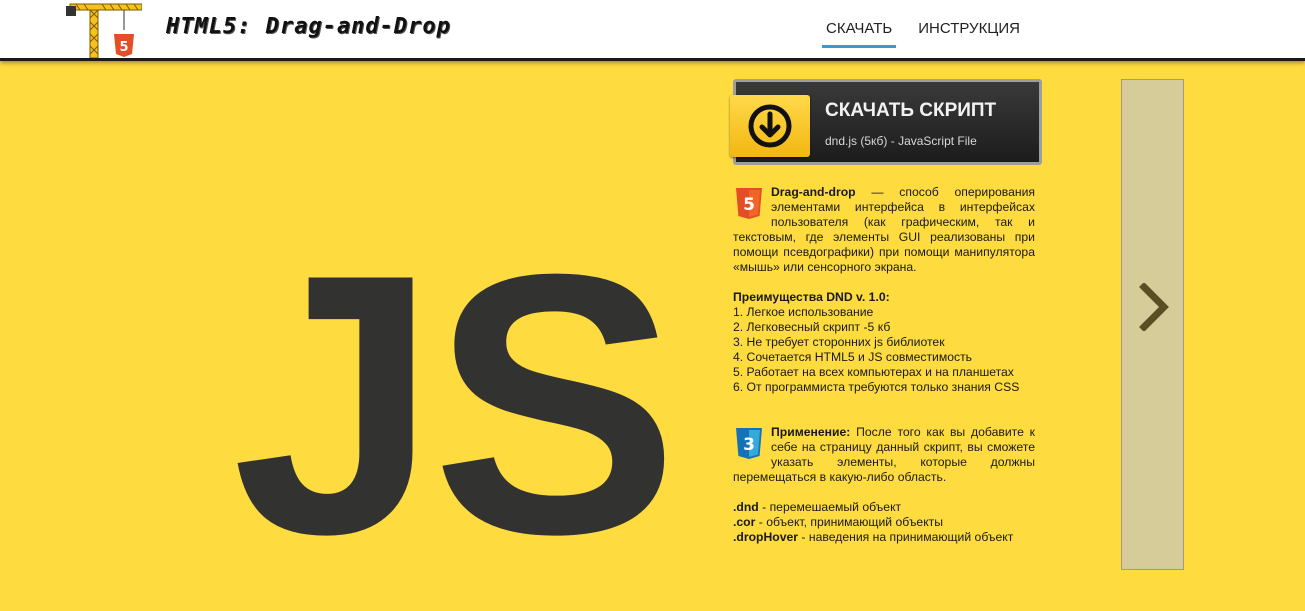 Image resolution: width=1305 pixels, height=611 pixels. I want to click on next-slide-panel, so click(1152, 324).